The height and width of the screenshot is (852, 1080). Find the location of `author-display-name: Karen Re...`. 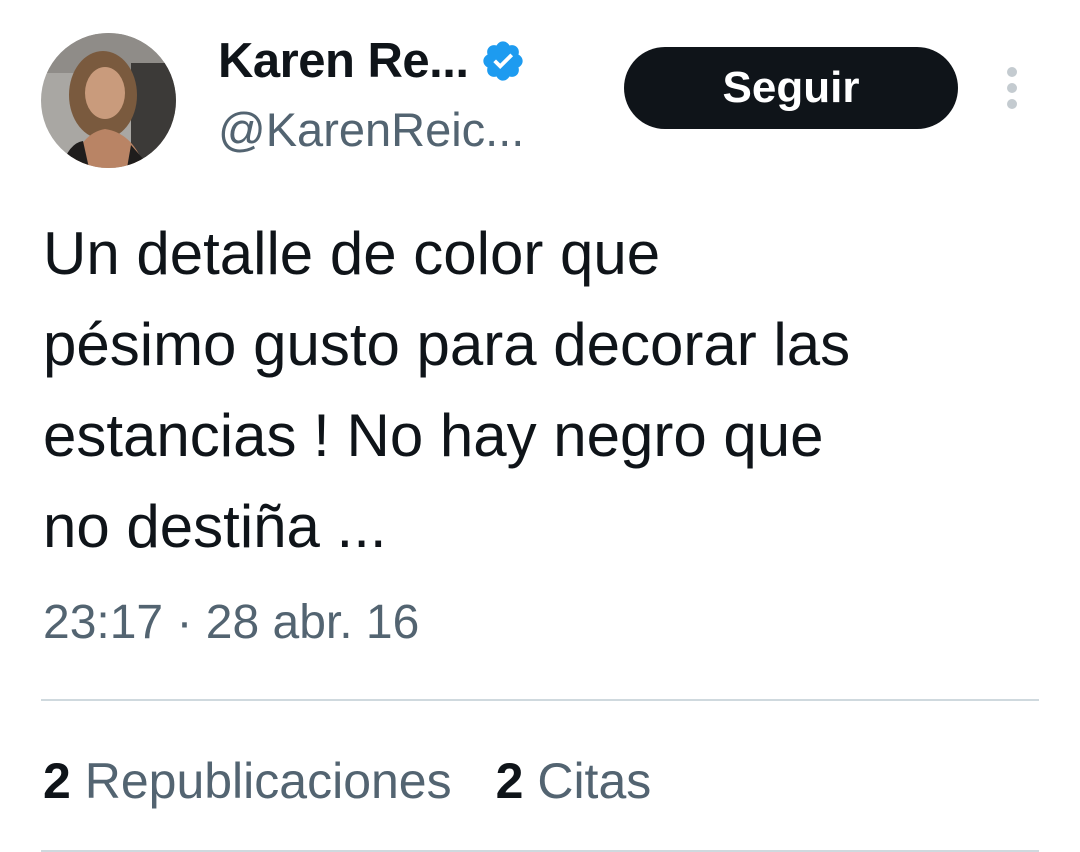

author-display-name: Karen Re... is located at coordinates (343, 61).